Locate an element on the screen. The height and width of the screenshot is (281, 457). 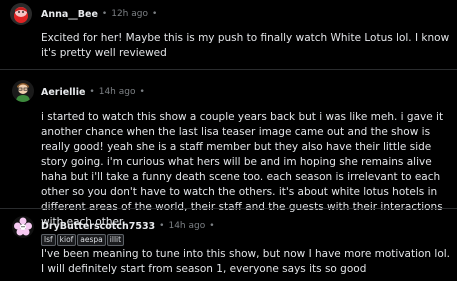
username: Aeriellie is located at coordinates (63, 92).